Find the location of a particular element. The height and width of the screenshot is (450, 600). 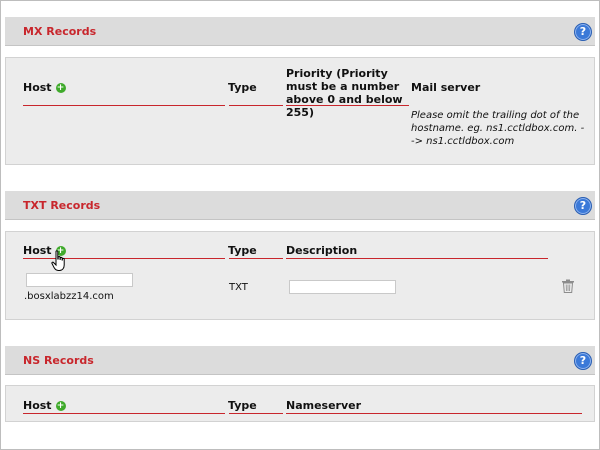

txt-records-header: TXT Records ? is located at coordinates (300, 205).